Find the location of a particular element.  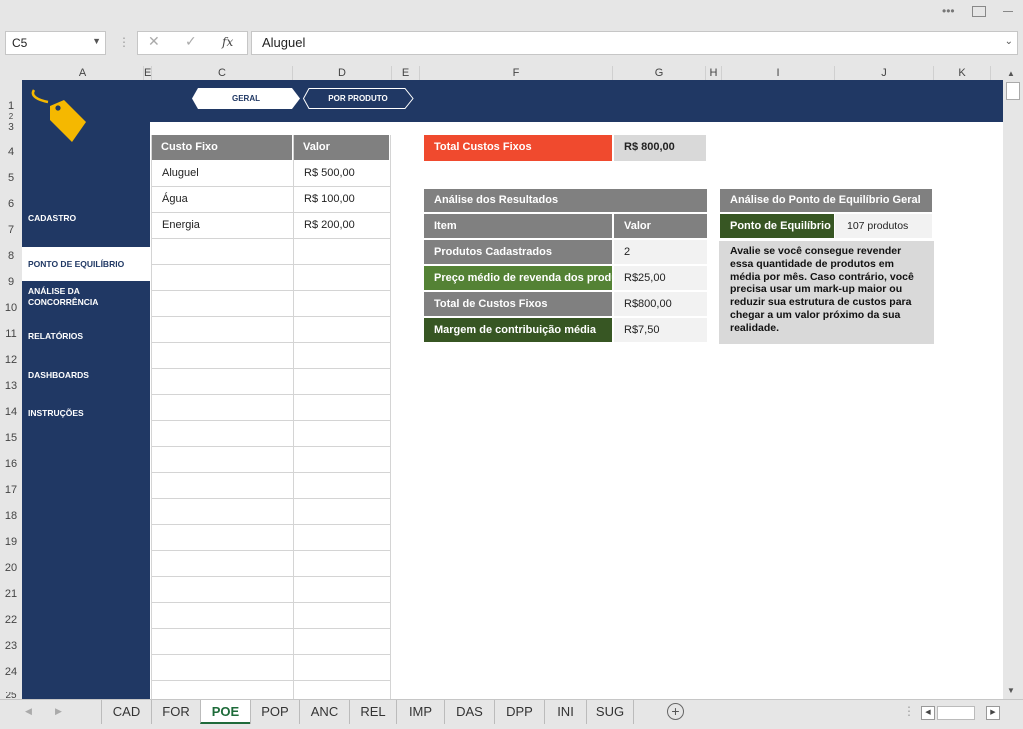

column-header: K is located at coordinates (962, 73).